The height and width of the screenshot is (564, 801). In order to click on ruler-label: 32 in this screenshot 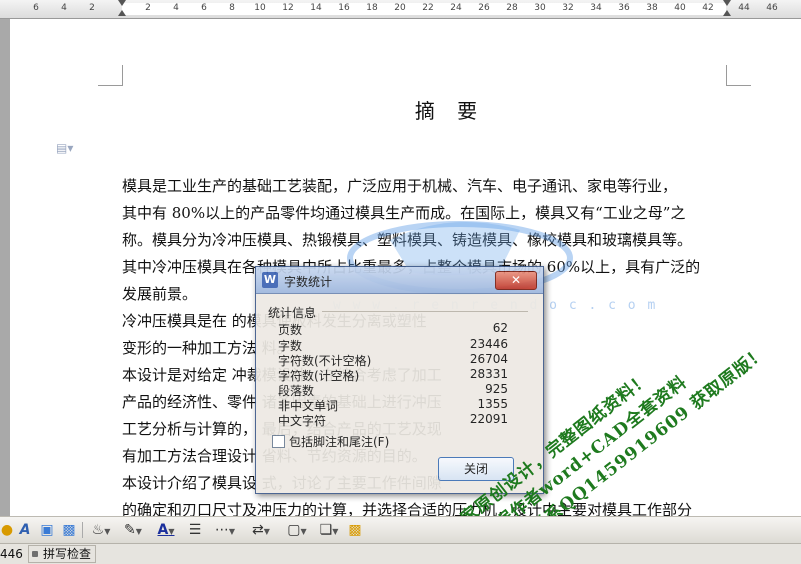, I will do `click(568, 8)`.